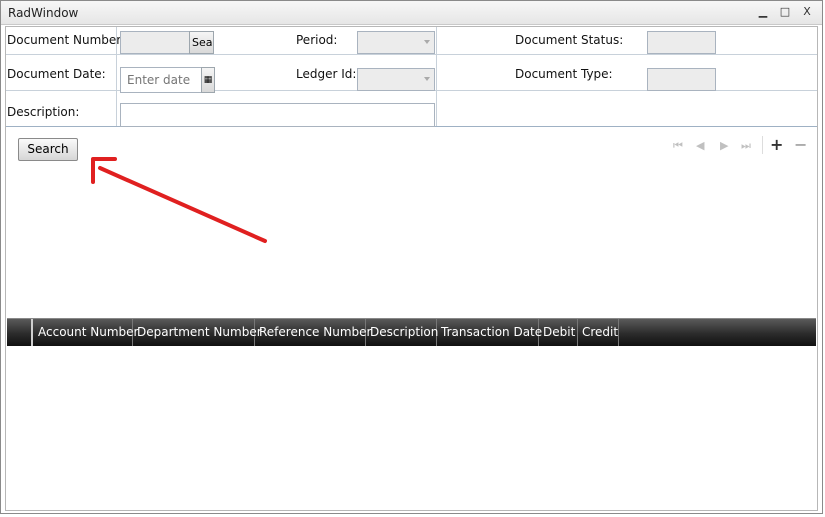  I want to click on minimize-icon: ▁, so click(763, 12).